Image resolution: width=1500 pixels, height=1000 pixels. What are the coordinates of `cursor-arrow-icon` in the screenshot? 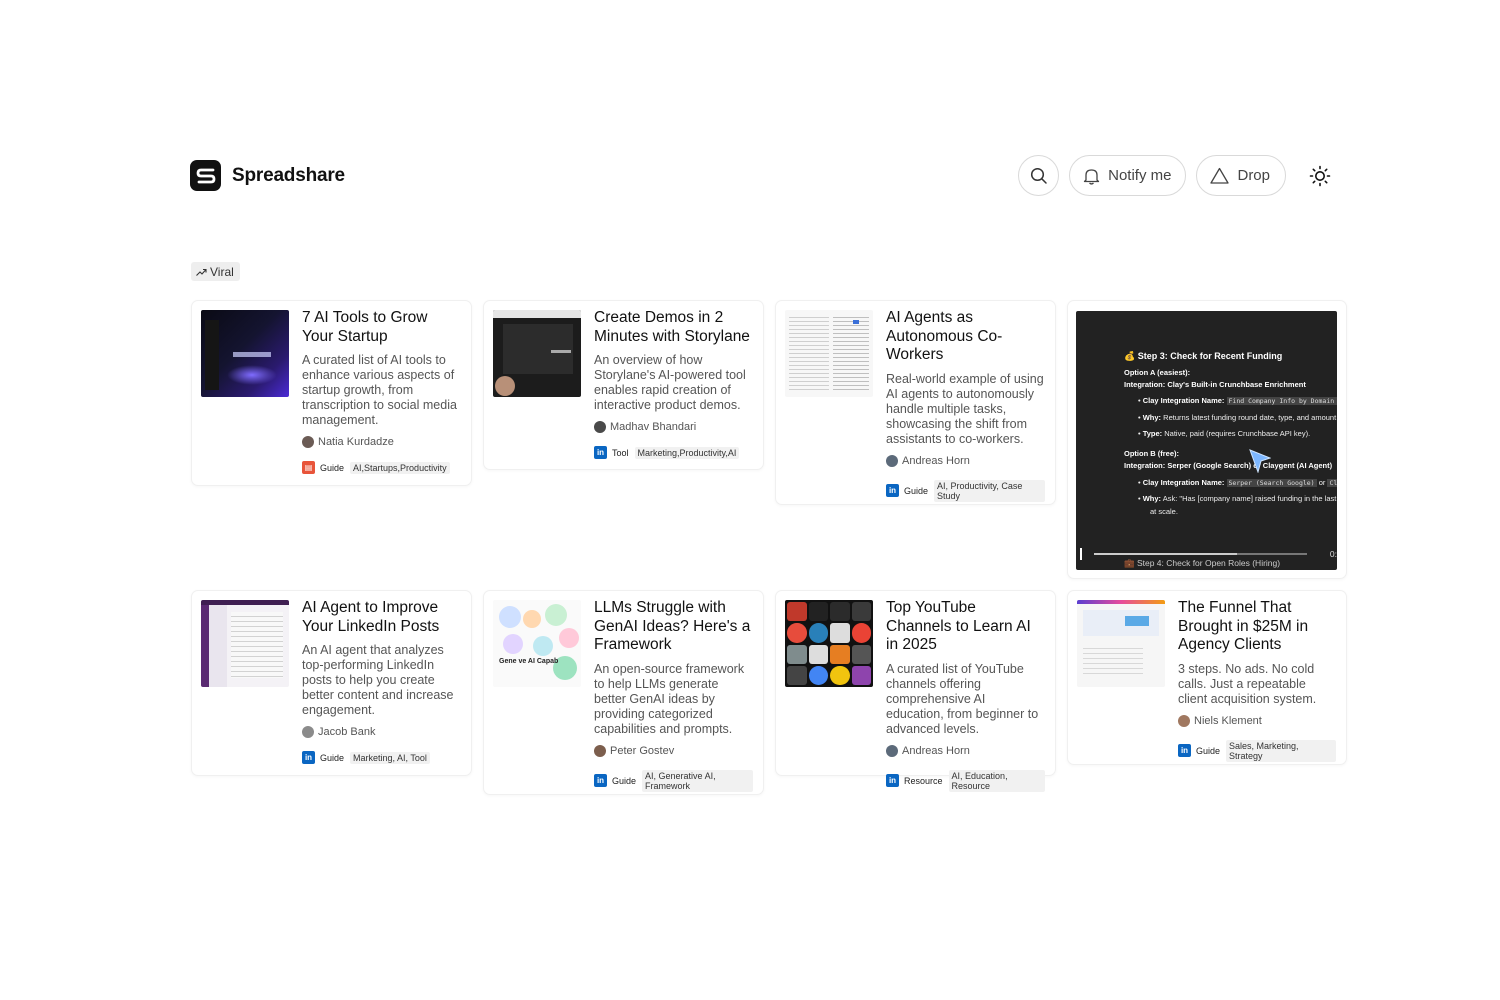 It's located at (1260, 461).